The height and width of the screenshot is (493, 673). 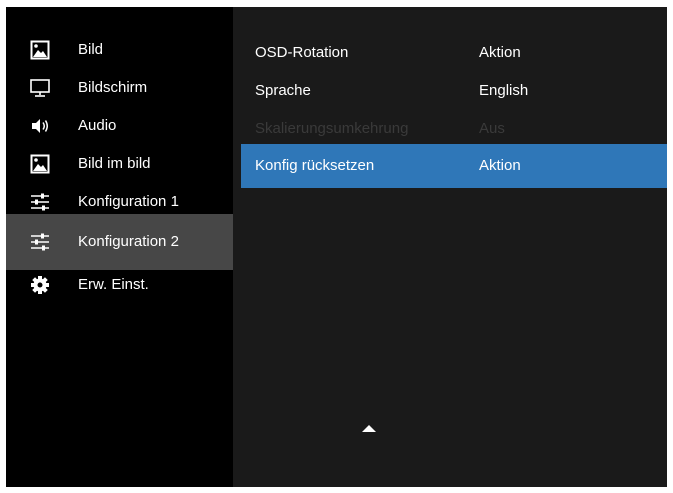 What do you see at coordinates (283, 90) in the screenshot?
I see `setting-name: Sprache` at bounding box center [283, 90].